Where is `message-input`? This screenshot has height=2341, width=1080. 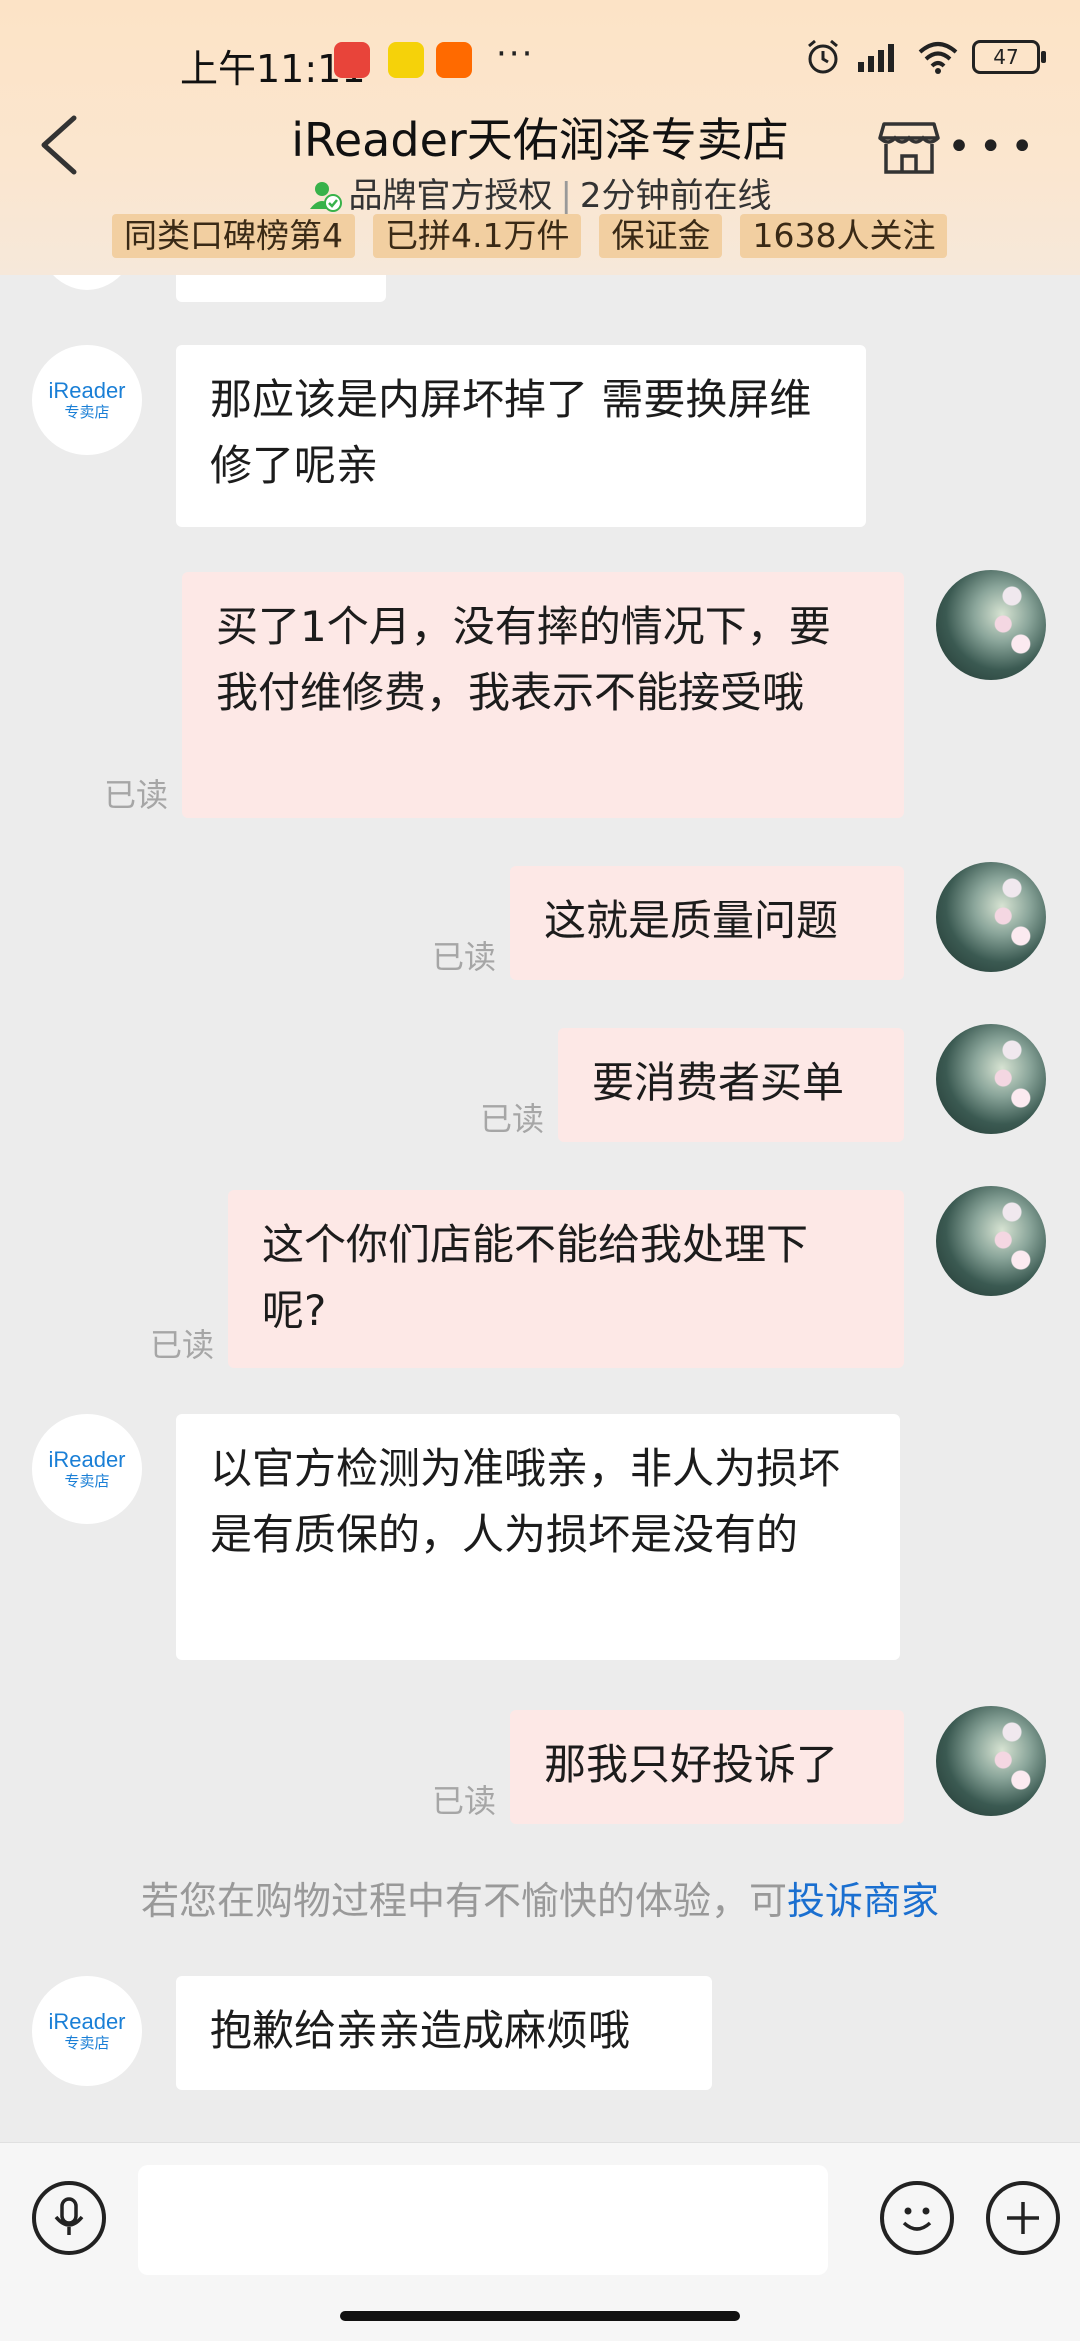
message-input is located at coordinates (483, 2220).